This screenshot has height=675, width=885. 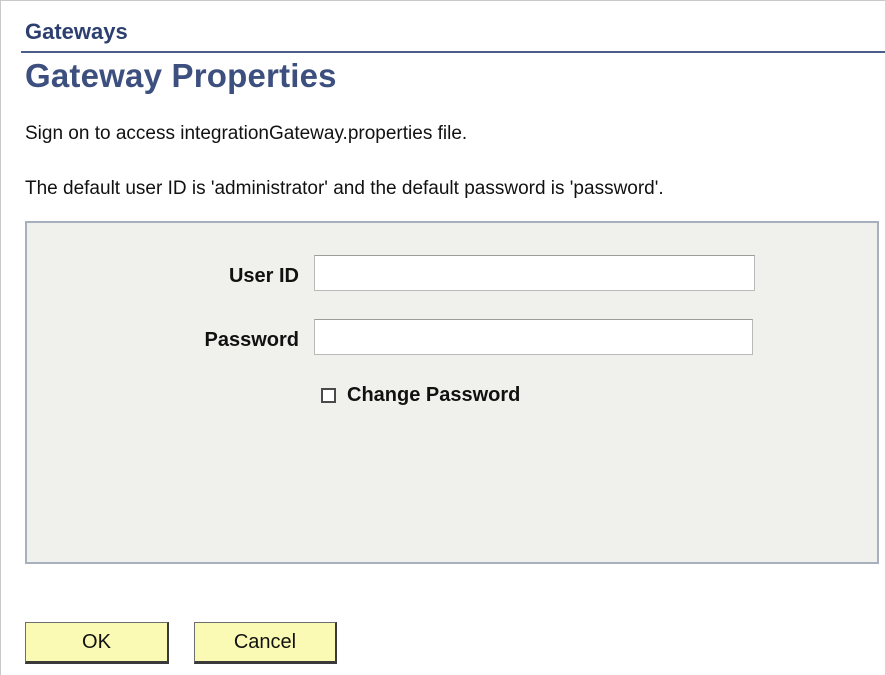 What do you see at coordinates (251, 340) in the screenshot?
I see `password-label: Password` at bounding box center [251, 340].